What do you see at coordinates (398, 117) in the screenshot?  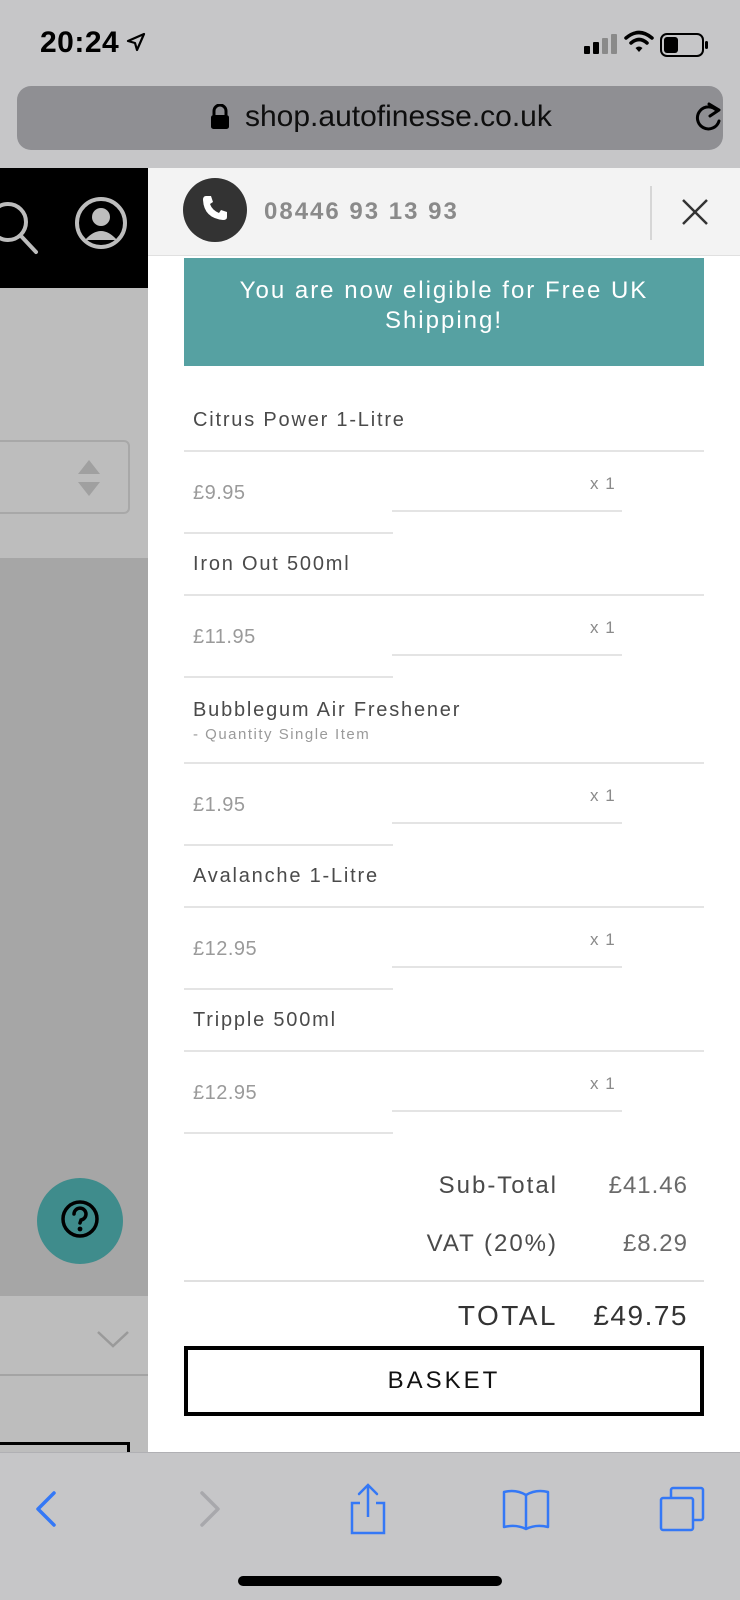 I see `url-text: shop.autofinesse.co.uk` at bounding box center [398, 117].